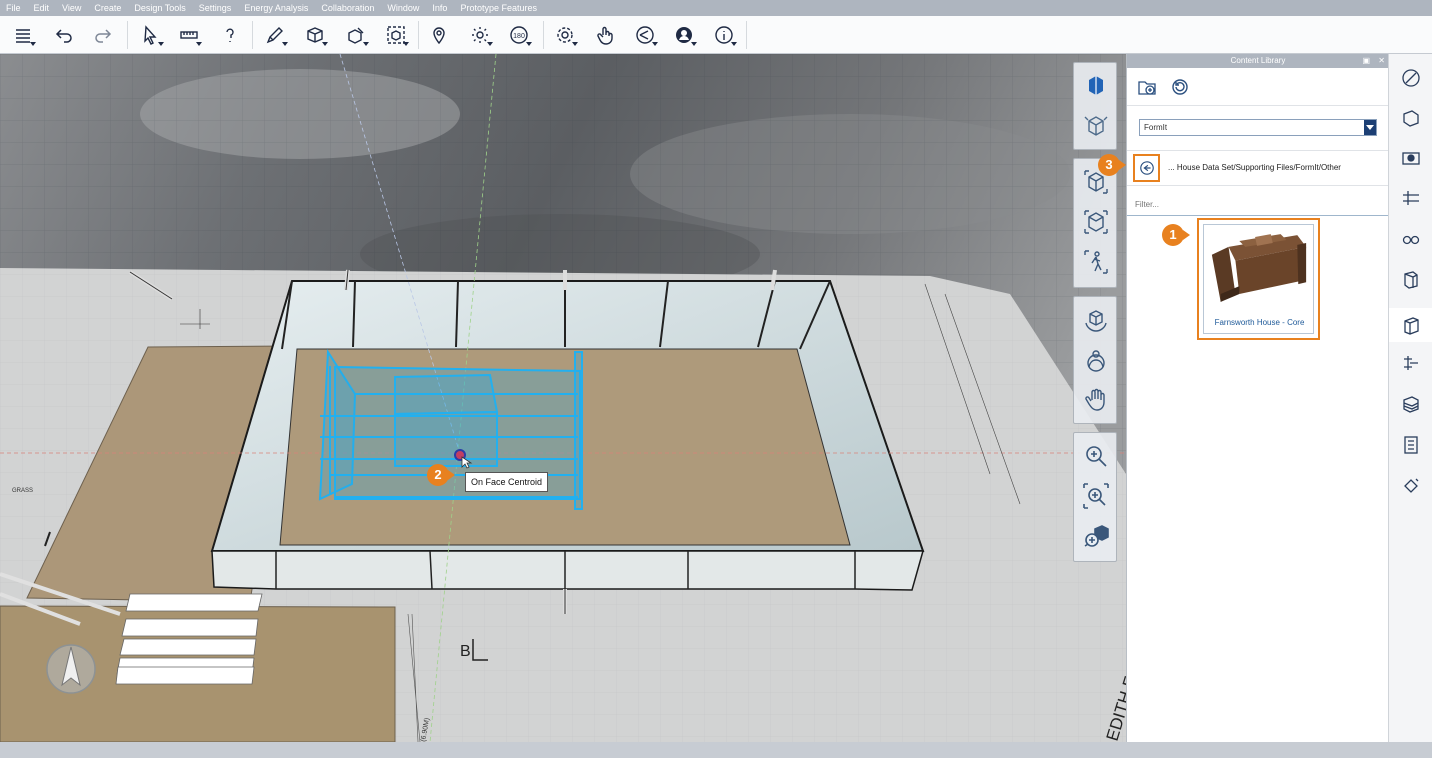 This screenshot has height=758, width=1432. What do you see at coordinates (1096, 86) in the screenshot?
I see `view-cube-icon` at bounding box center [1096, 86].